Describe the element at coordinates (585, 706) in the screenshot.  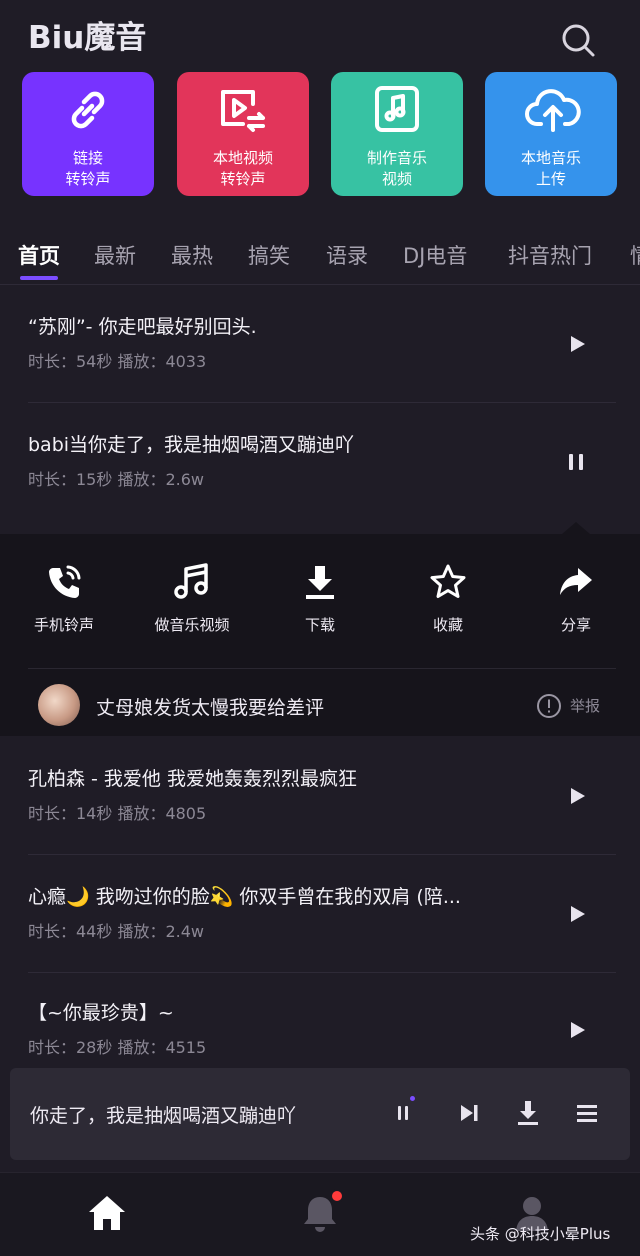
I see `report-label: 举报` at that location.